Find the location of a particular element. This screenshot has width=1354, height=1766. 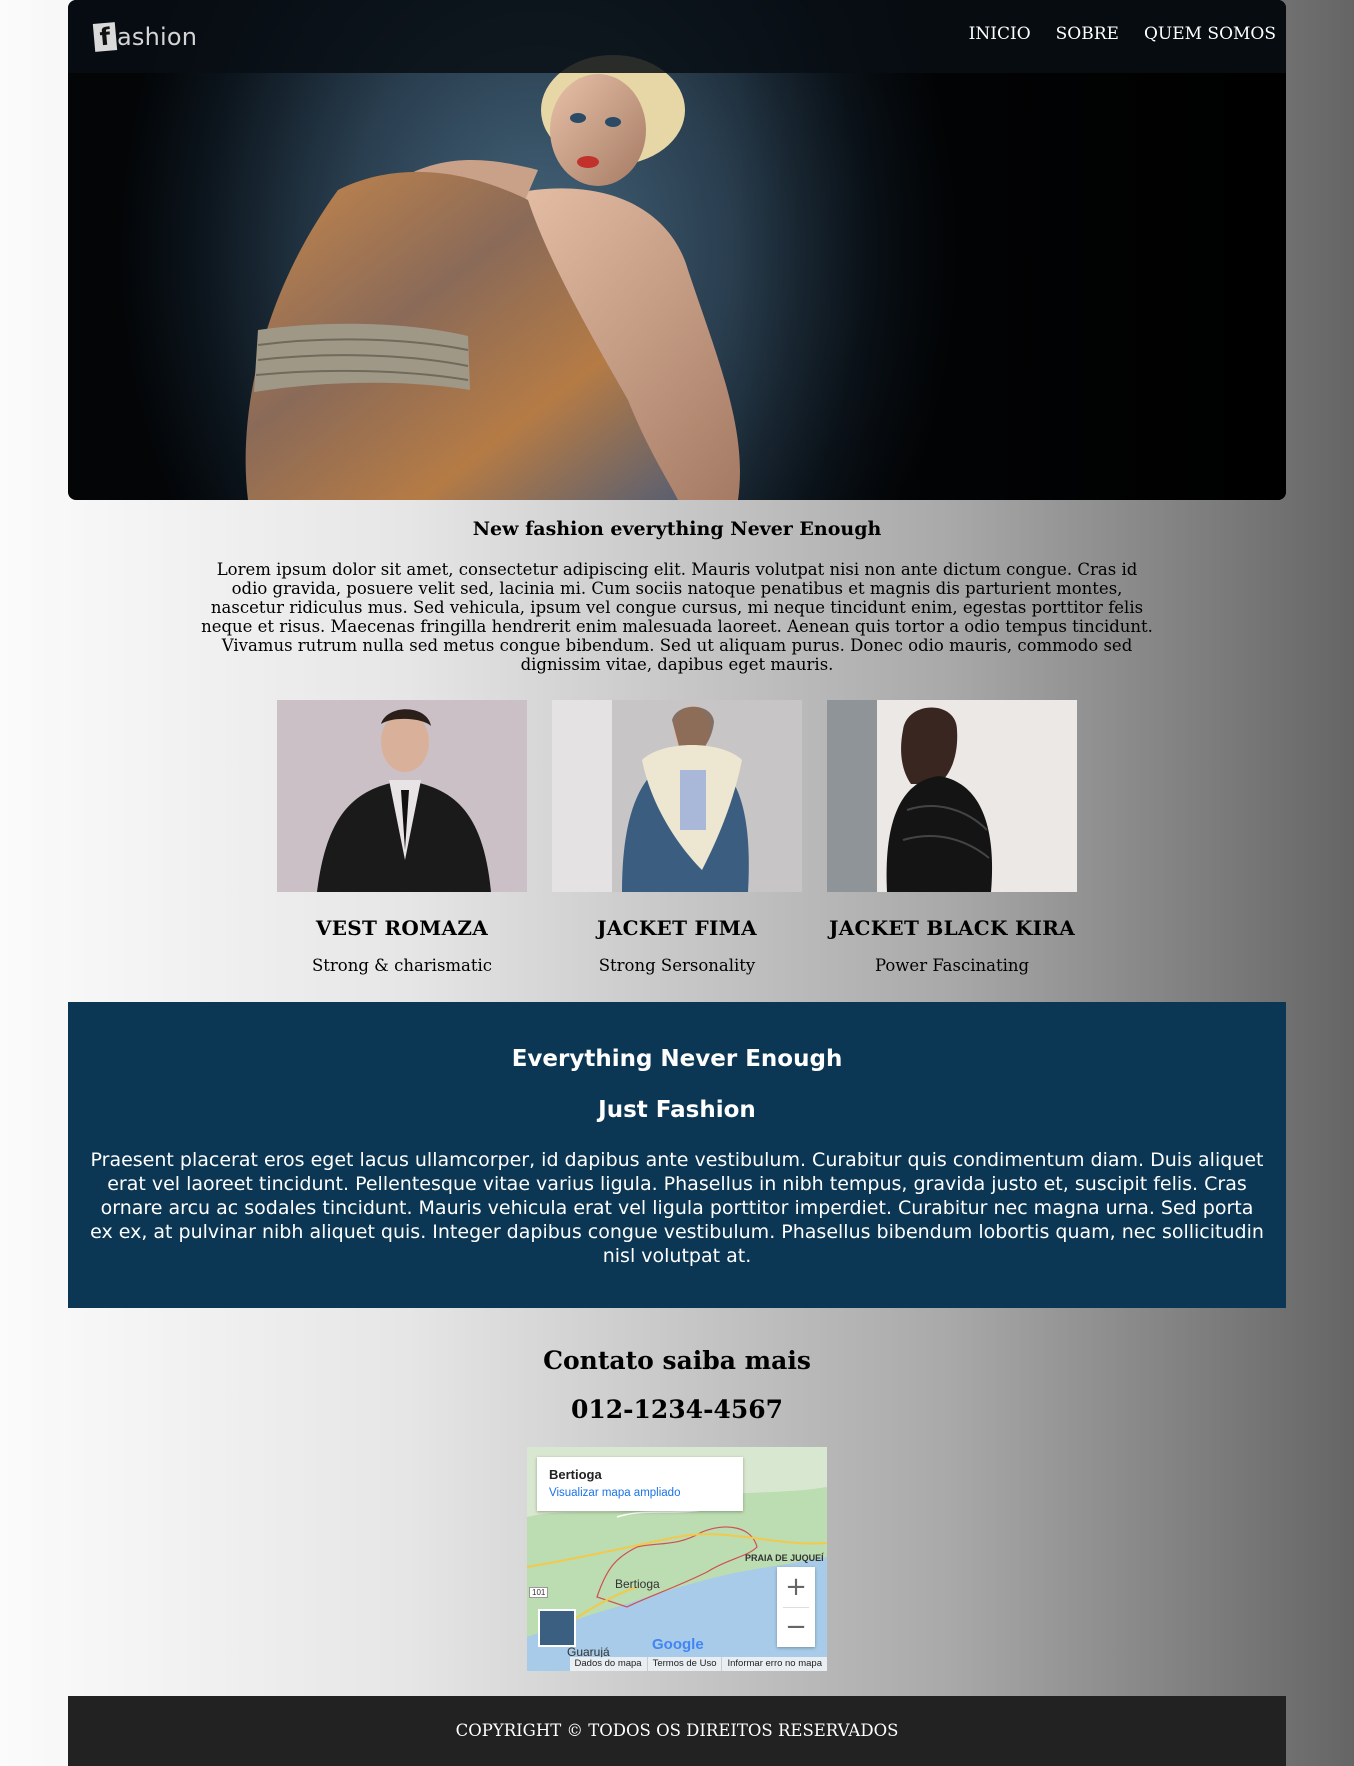

map-label-praia: PRAIA DE JUQUEÍ is located at coordinates (784, 1558).